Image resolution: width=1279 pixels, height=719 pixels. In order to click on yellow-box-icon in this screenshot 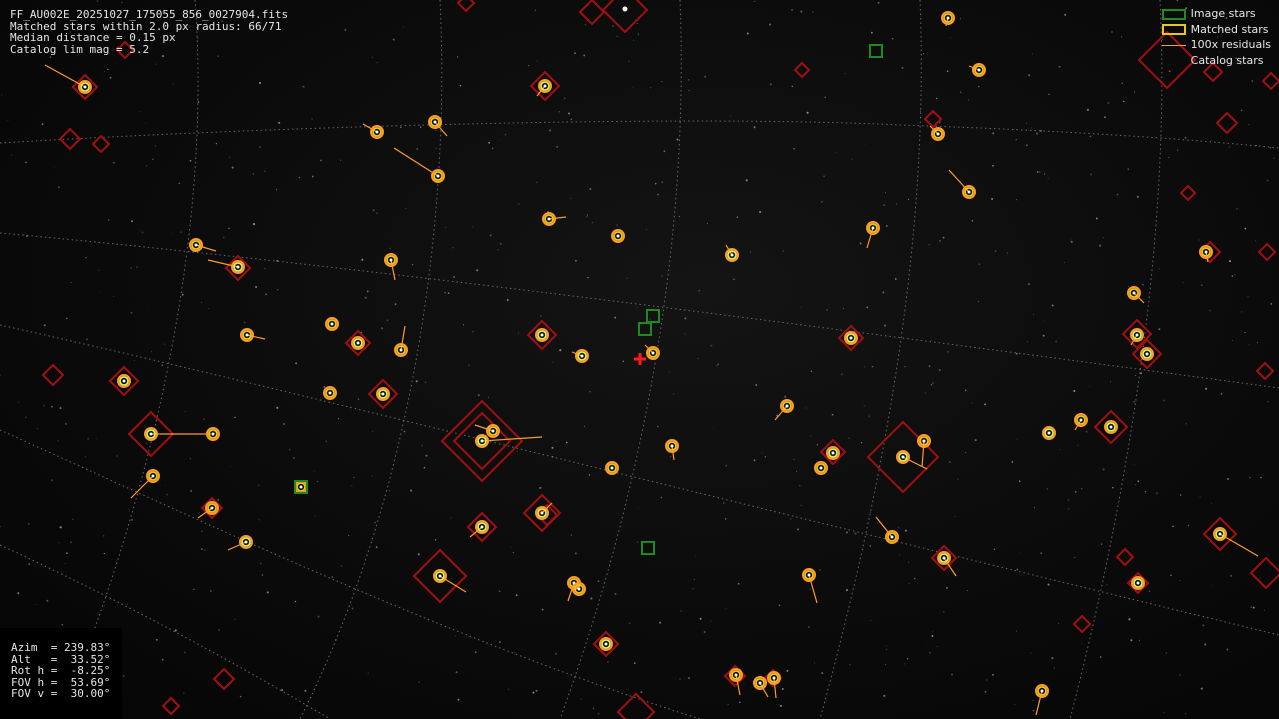, I will do `click(1174, 29)`.